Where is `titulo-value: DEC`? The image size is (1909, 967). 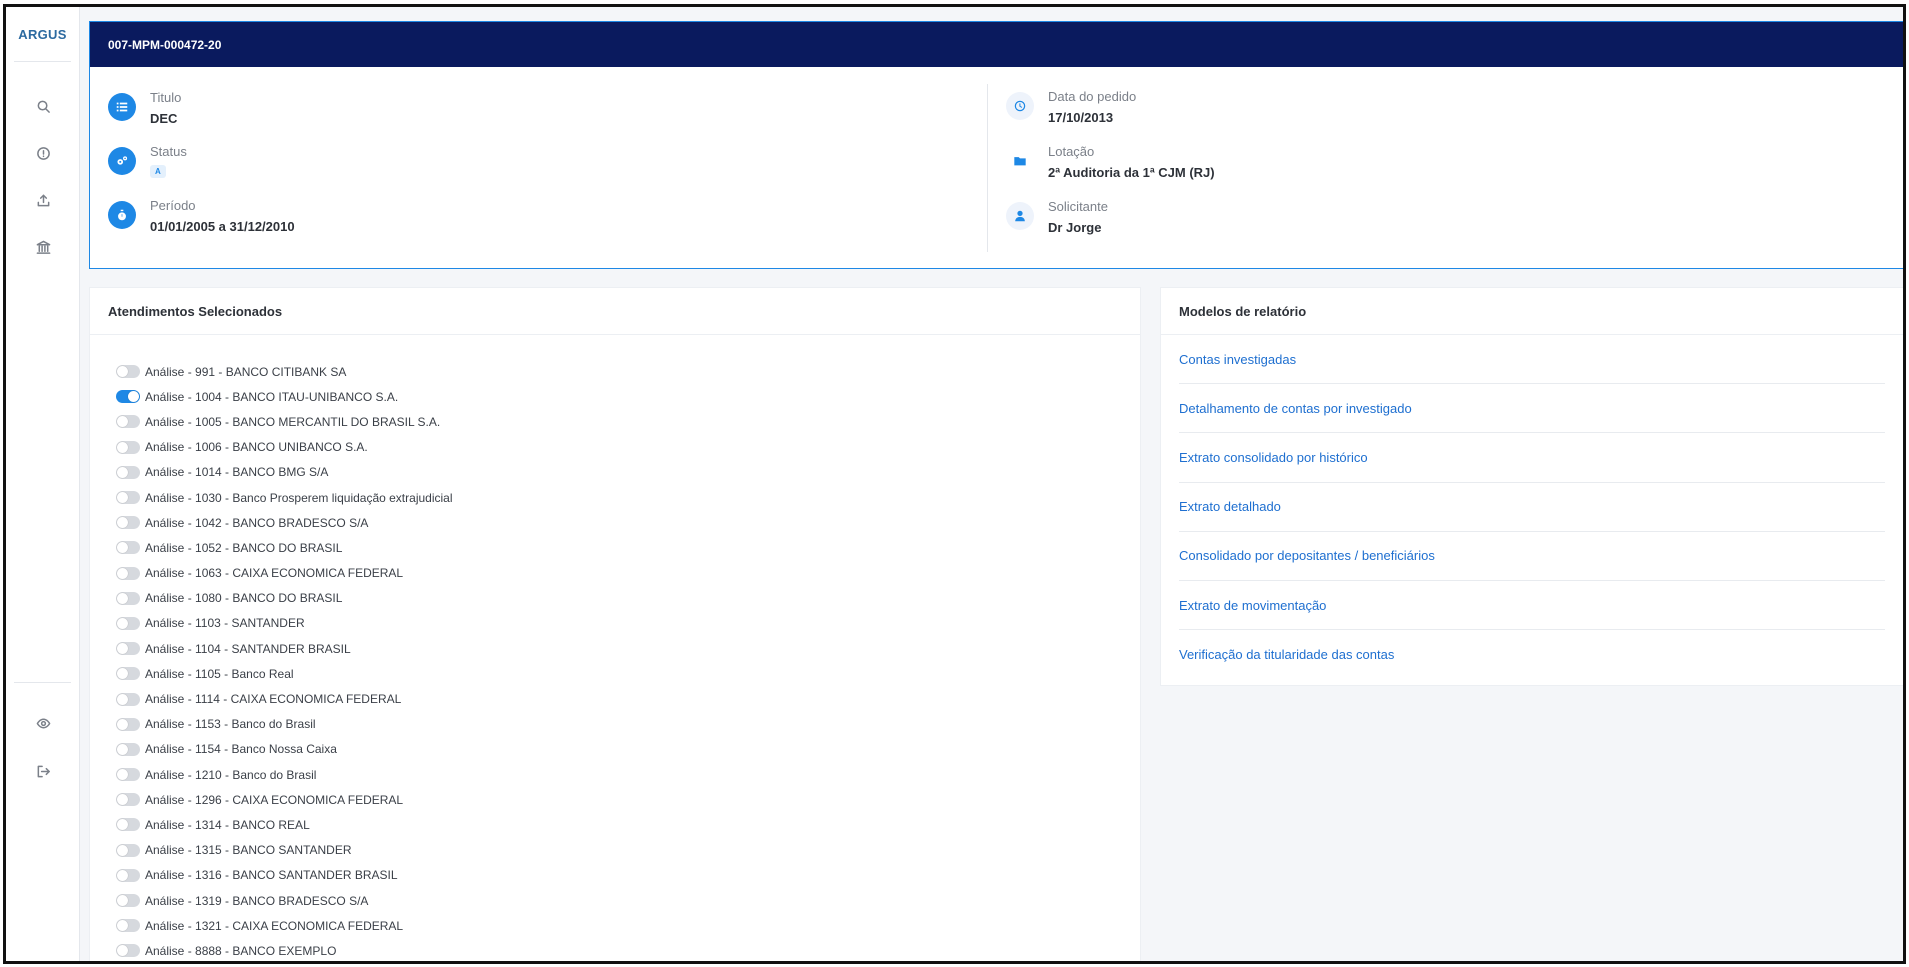
titulo-value: DEC is located at coordinates (164, 118).